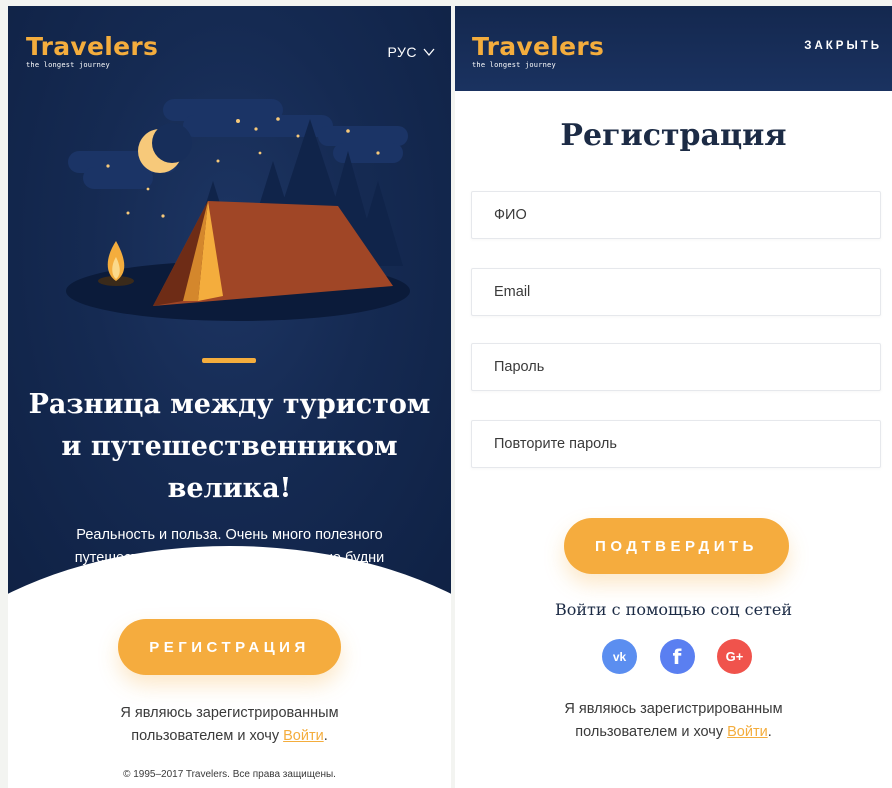 The height and width of the screenshot is (788, 892). I want to click on google-plus-icon: G+, so click(734, 656).